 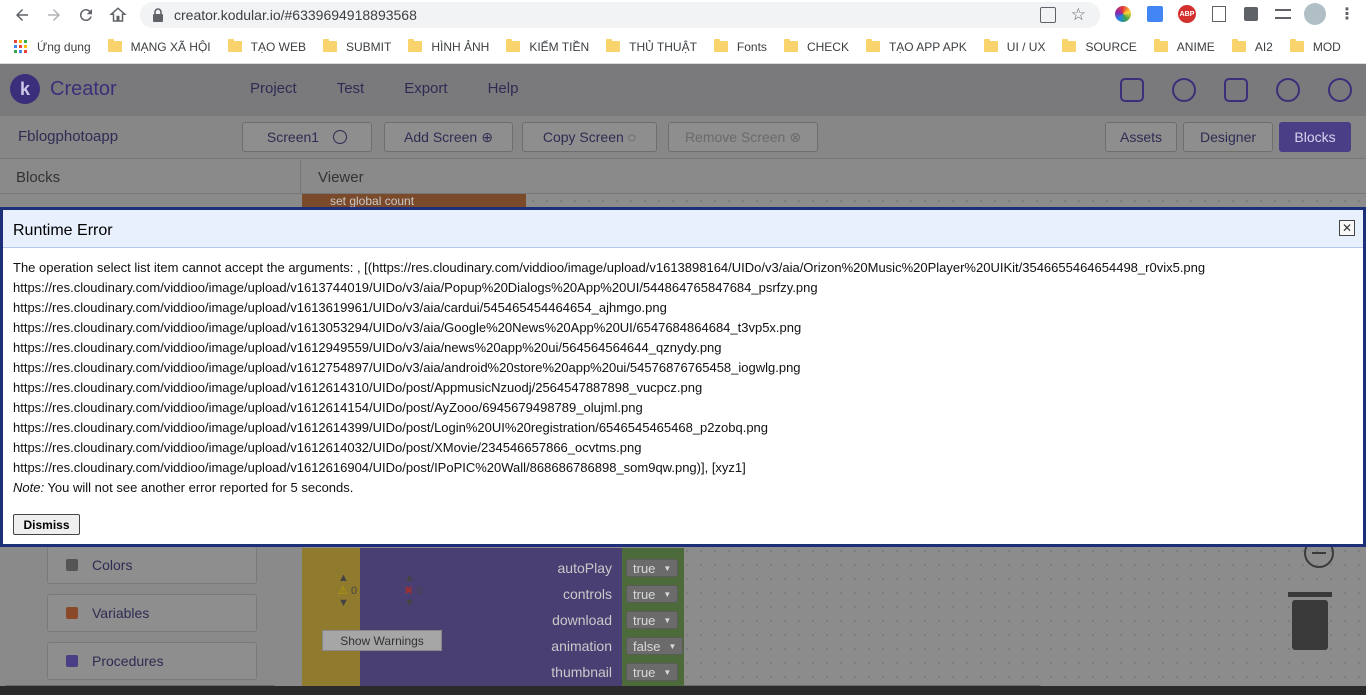 I want to click on bookmark-folder: AI2, so click(x=1252, y=46).